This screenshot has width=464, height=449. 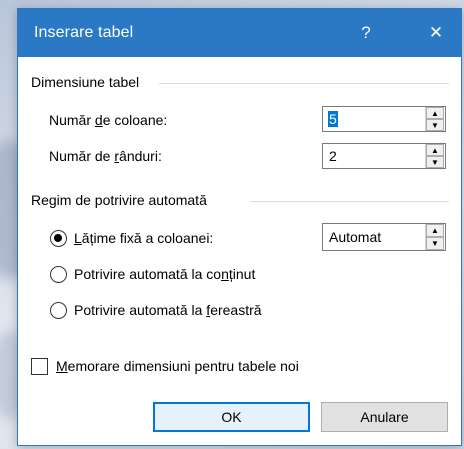 What do you see at coordinates (384, 237) in the screenshot?
I see `fixed-width-spinner: Automat ▲ ▼` at bounding box center [384, 237].